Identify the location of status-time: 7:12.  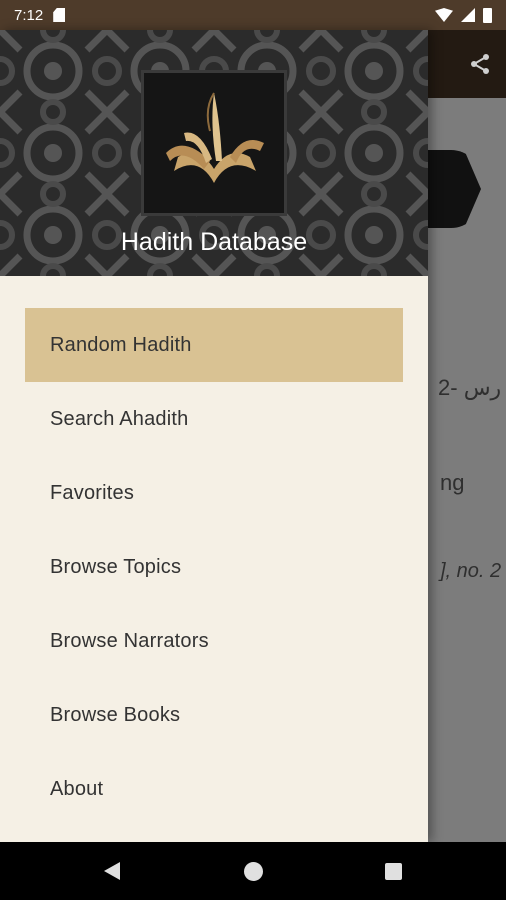
(29, 15).